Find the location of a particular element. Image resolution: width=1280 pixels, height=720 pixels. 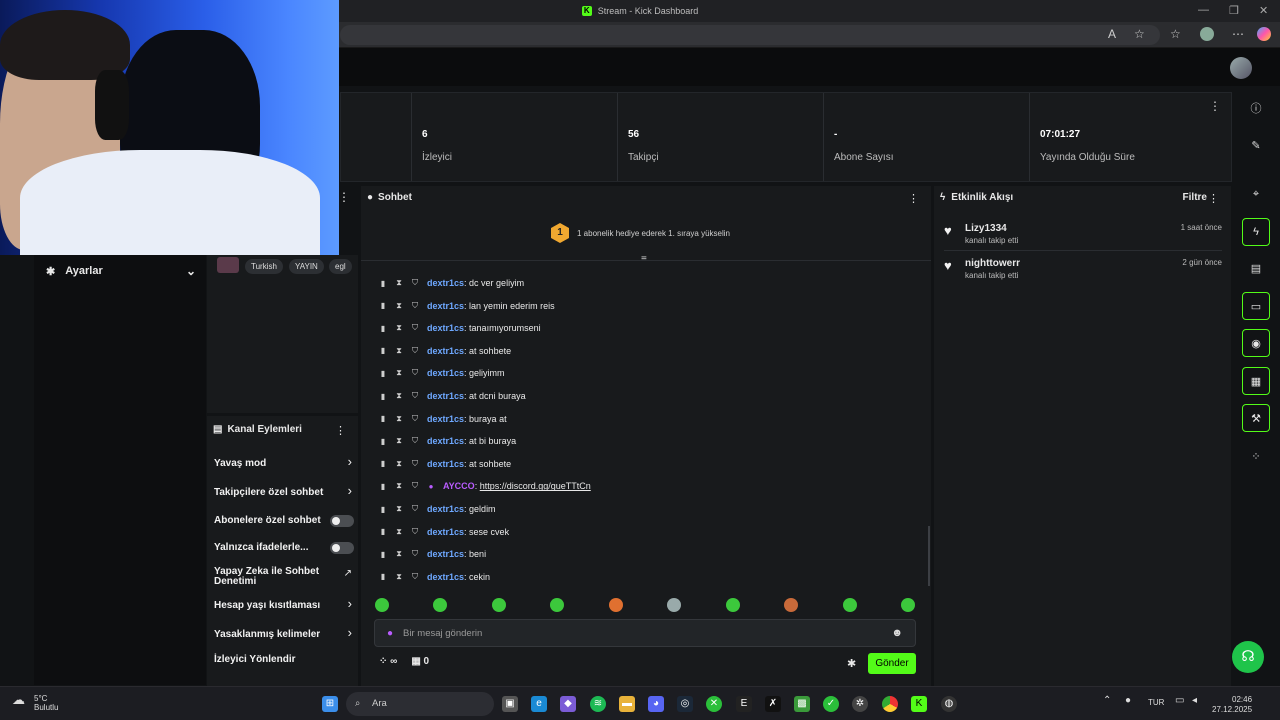

action-followers-only: Takipçilere özel sohbet › is located at coordinates (283, 491).